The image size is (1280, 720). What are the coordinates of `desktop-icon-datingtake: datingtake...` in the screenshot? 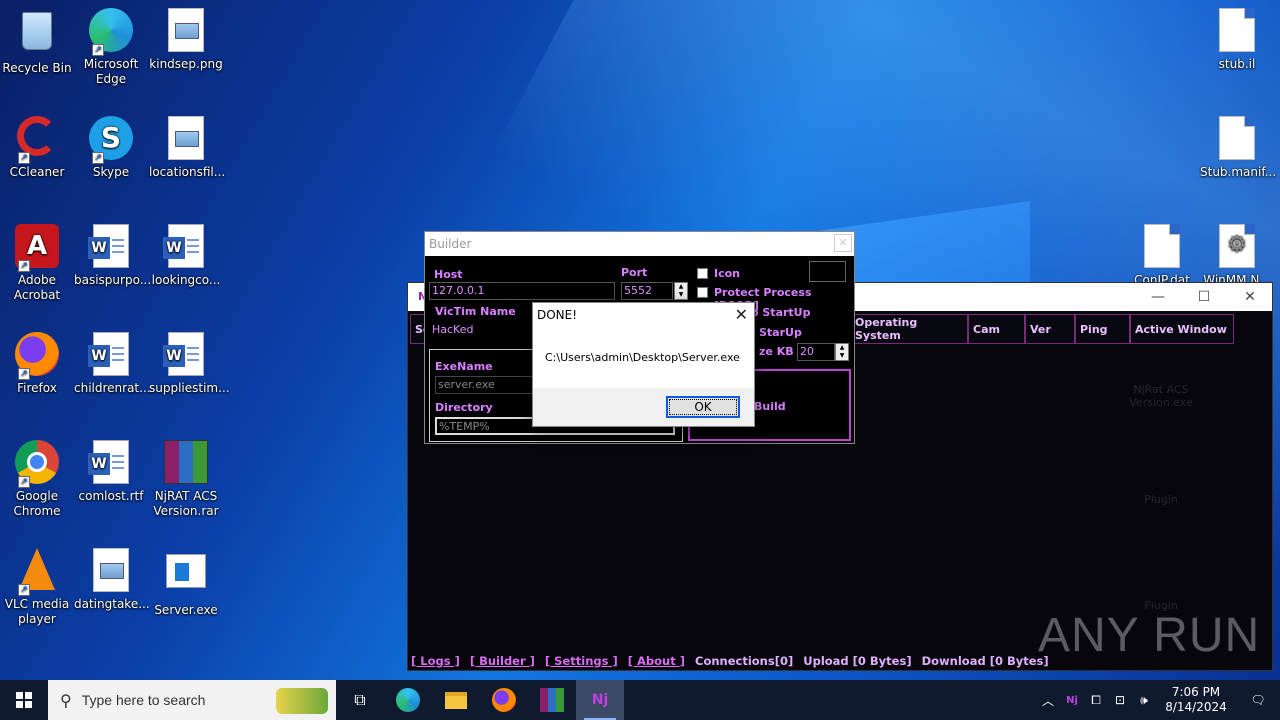 It's located at (112, 580).